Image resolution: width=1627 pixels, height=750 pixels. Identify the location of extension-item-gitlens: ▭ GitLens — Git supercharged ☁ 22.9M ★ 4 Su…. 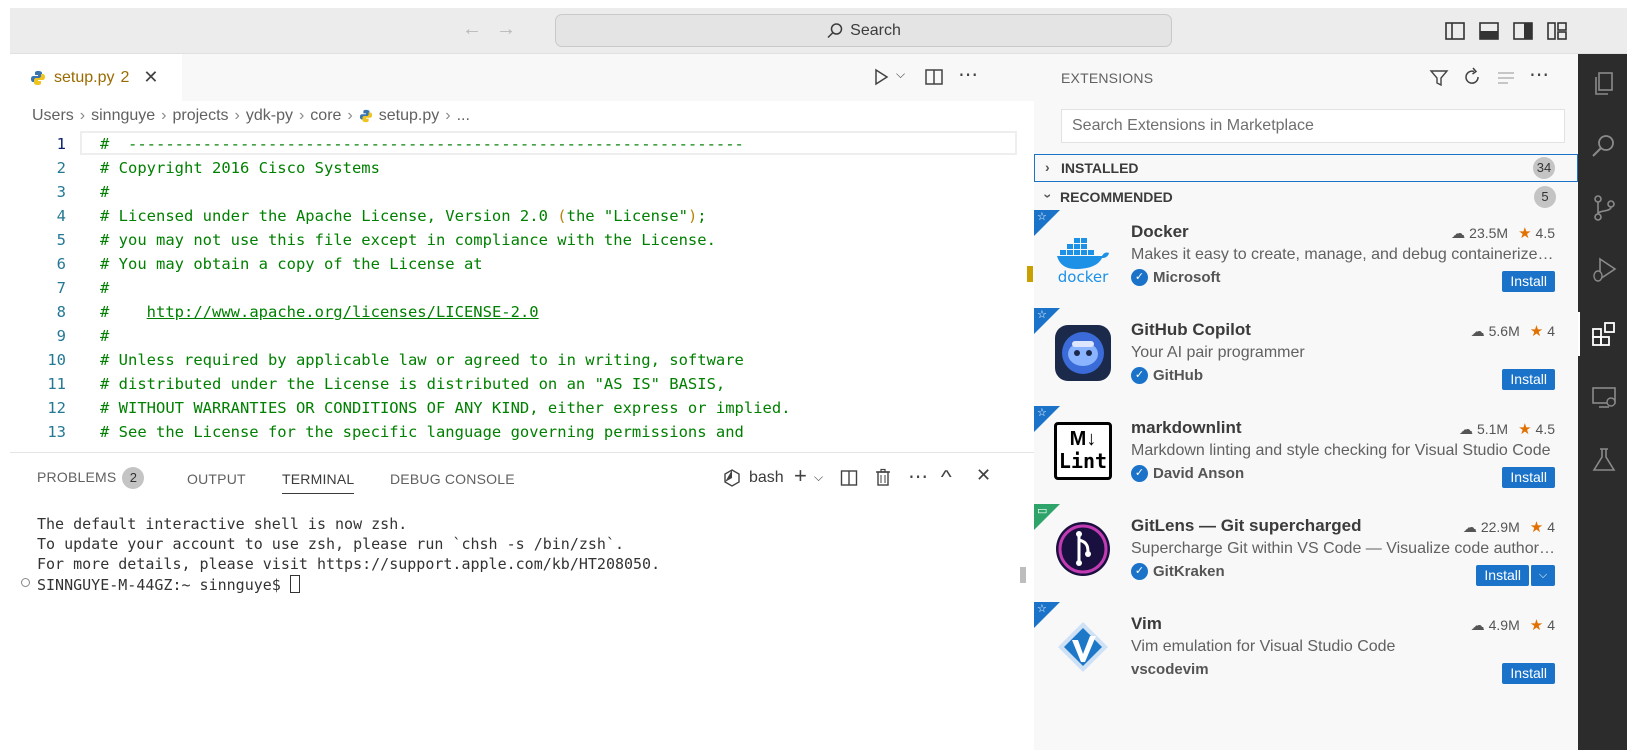
(1306, 554).